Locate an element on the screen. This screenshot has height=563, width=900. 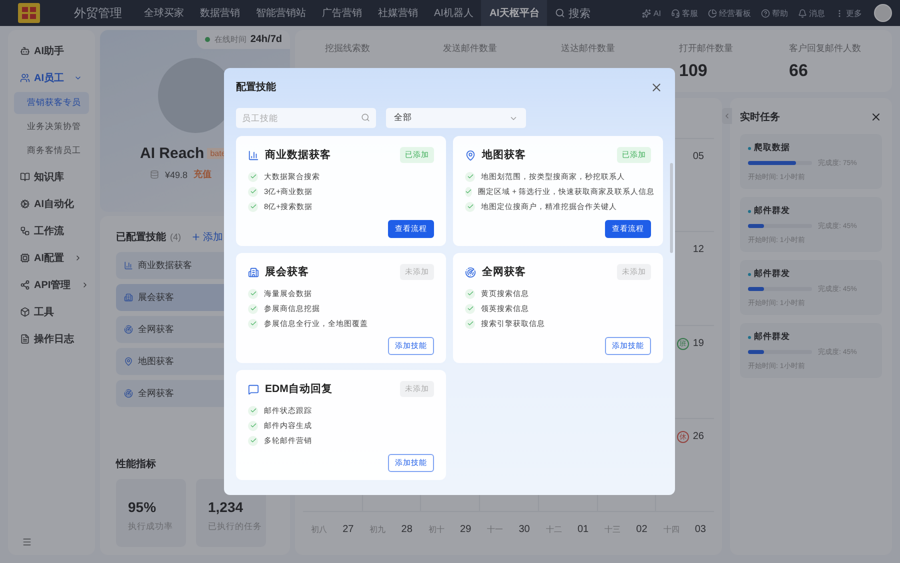
sidebar-item: 操作日志 is located at coordinates (51, 338).